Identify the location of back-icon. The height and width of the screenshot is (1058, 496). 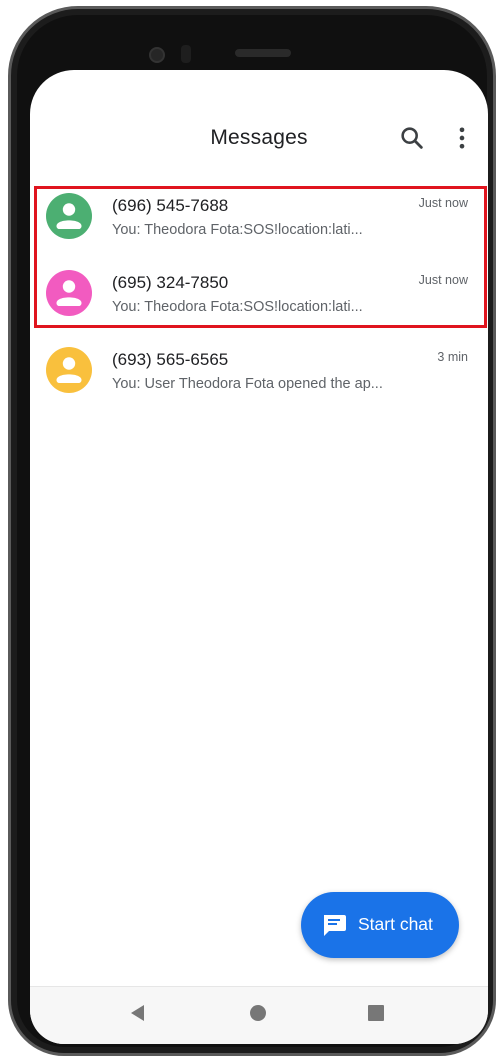
(138, 1013).